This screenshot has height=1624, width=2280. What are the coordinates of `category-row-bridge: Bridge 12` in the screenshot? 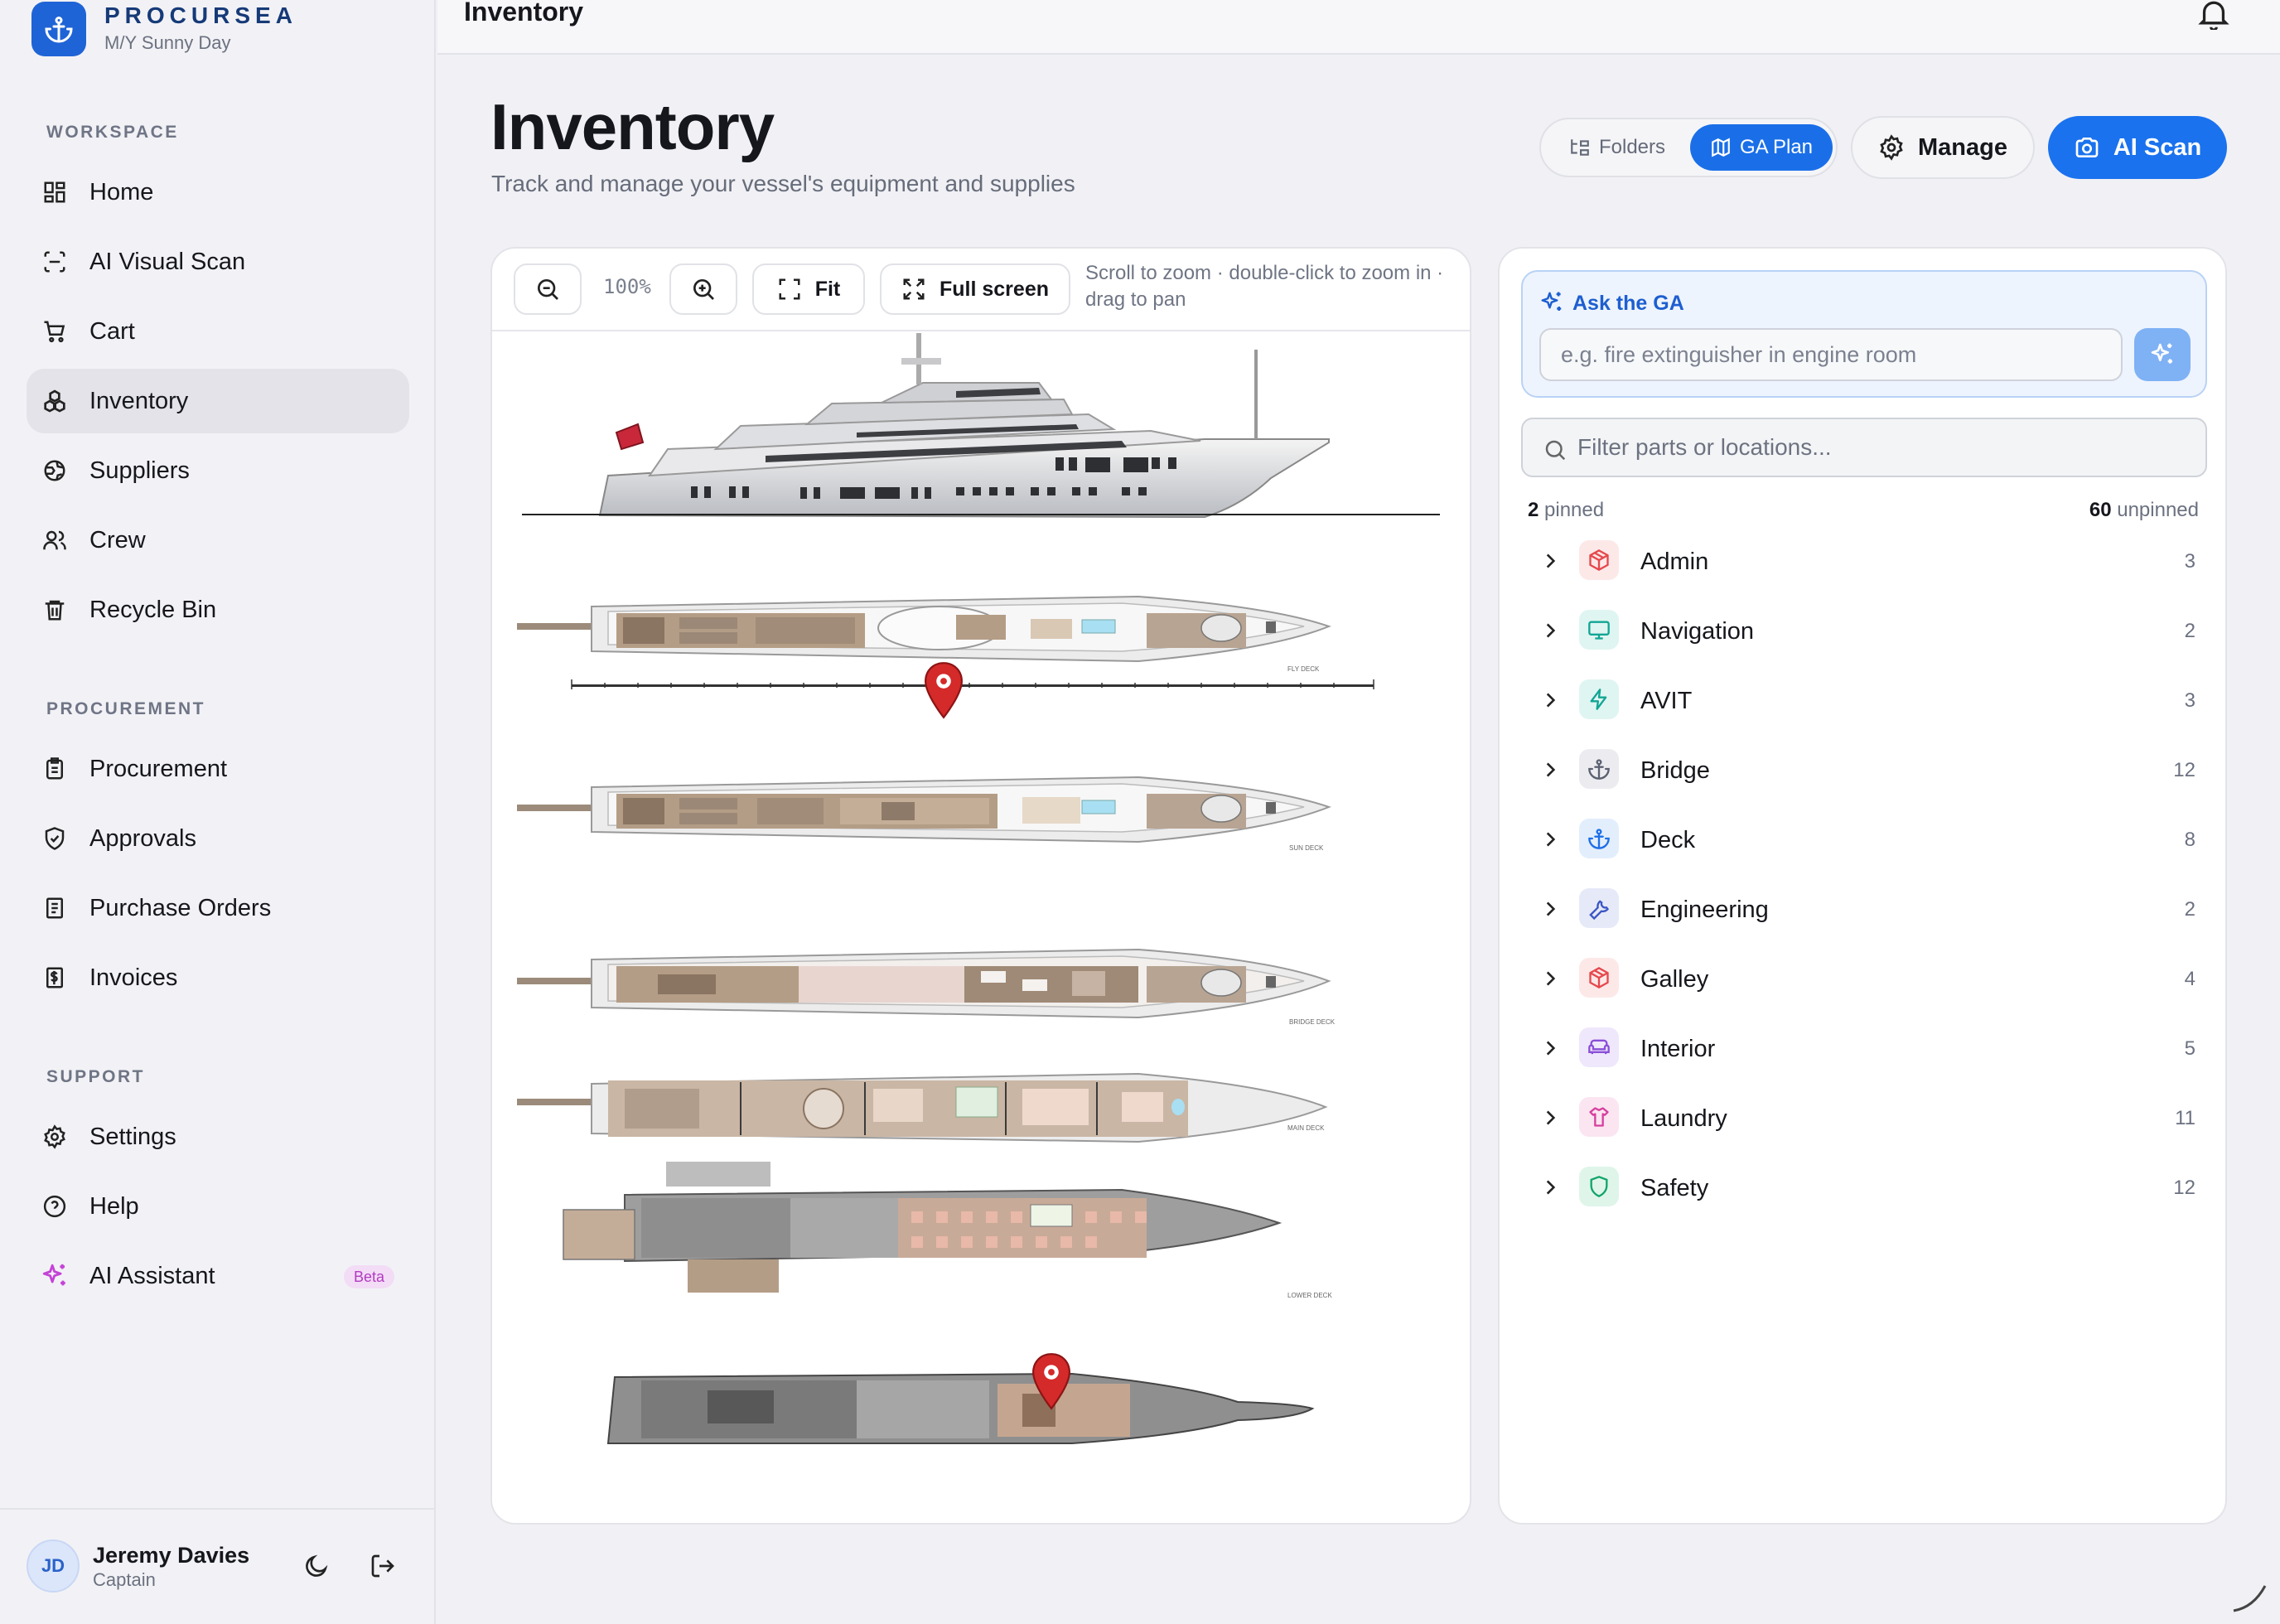 It's located at (1864, 770).